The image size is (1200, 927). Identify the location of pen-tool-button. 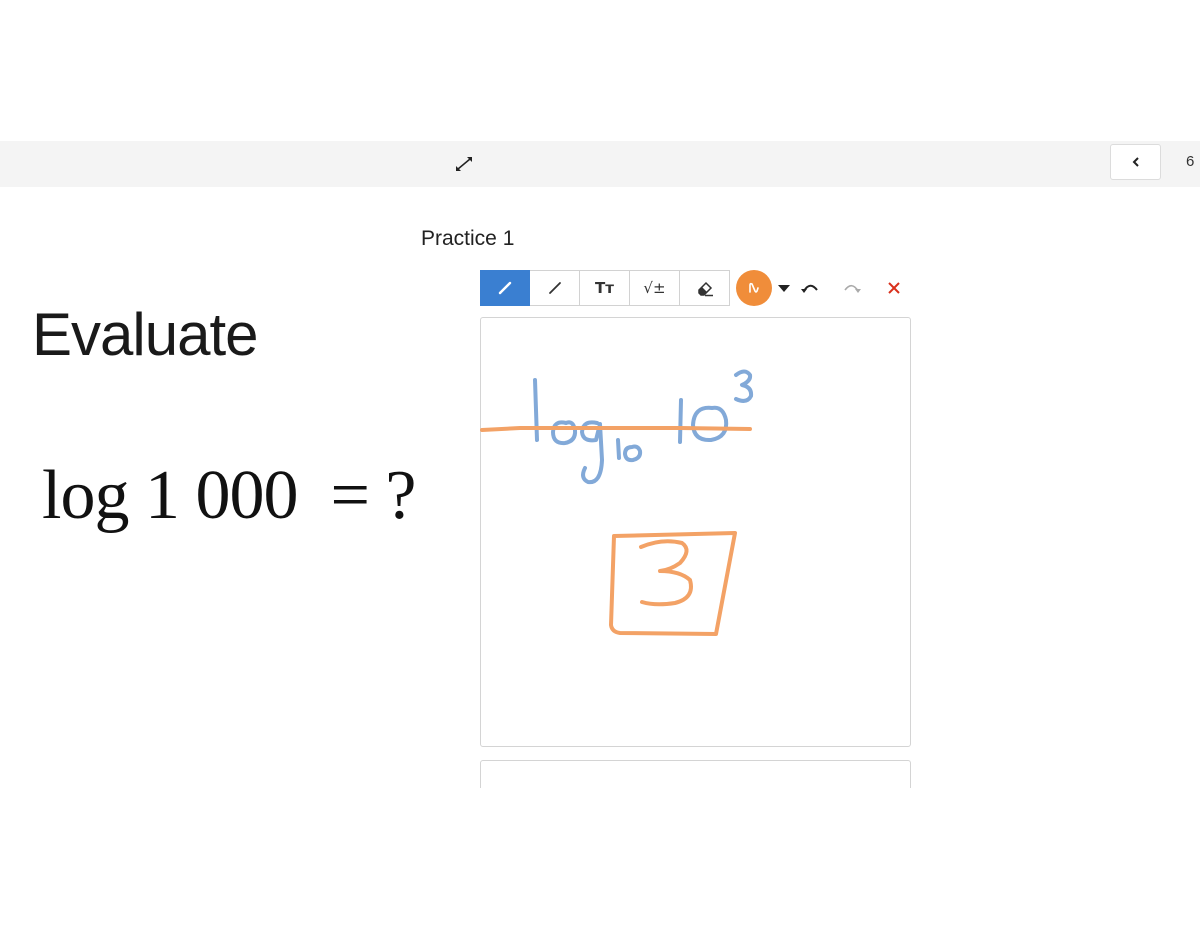
(505, 288).